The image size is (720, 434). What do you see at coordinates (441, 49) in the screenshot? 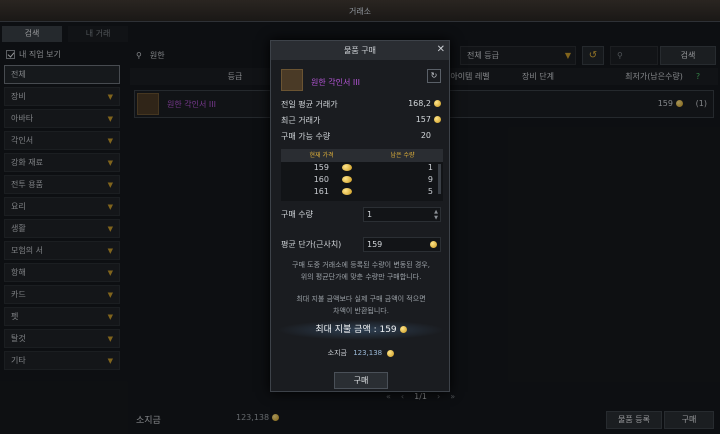
I see `close-icon: ✕` at bounding box center [441, 49].